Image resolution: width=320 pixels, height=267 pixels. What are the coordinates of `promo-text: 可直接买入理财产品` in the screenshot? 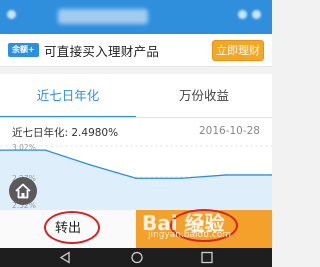 It's located at (102, 51).